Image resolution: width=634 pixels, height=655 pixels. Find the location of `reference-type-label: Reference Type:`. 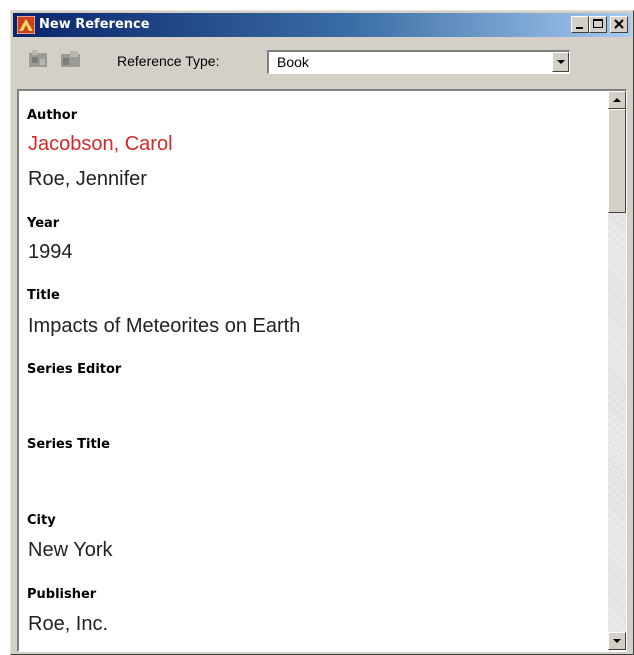

reference-type-label: Reference Type: is located at coordinates (168, 61).